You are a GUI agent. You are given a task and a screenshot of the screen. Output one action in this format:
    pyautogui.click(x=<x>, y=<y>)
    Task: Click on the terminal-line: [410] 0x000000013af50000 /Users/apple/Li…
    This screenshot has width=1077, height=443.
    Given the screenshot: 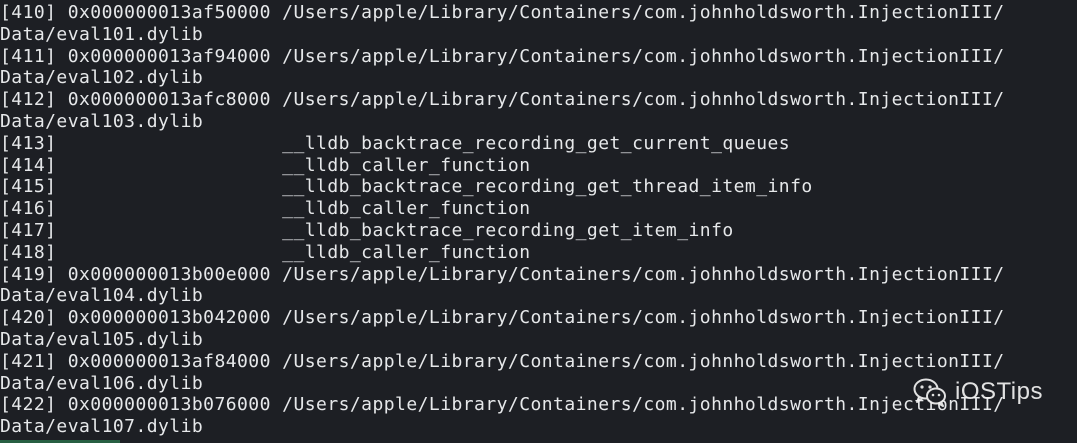 What is the action you would take?
    pyautogui.click(x=502, y=12)
    